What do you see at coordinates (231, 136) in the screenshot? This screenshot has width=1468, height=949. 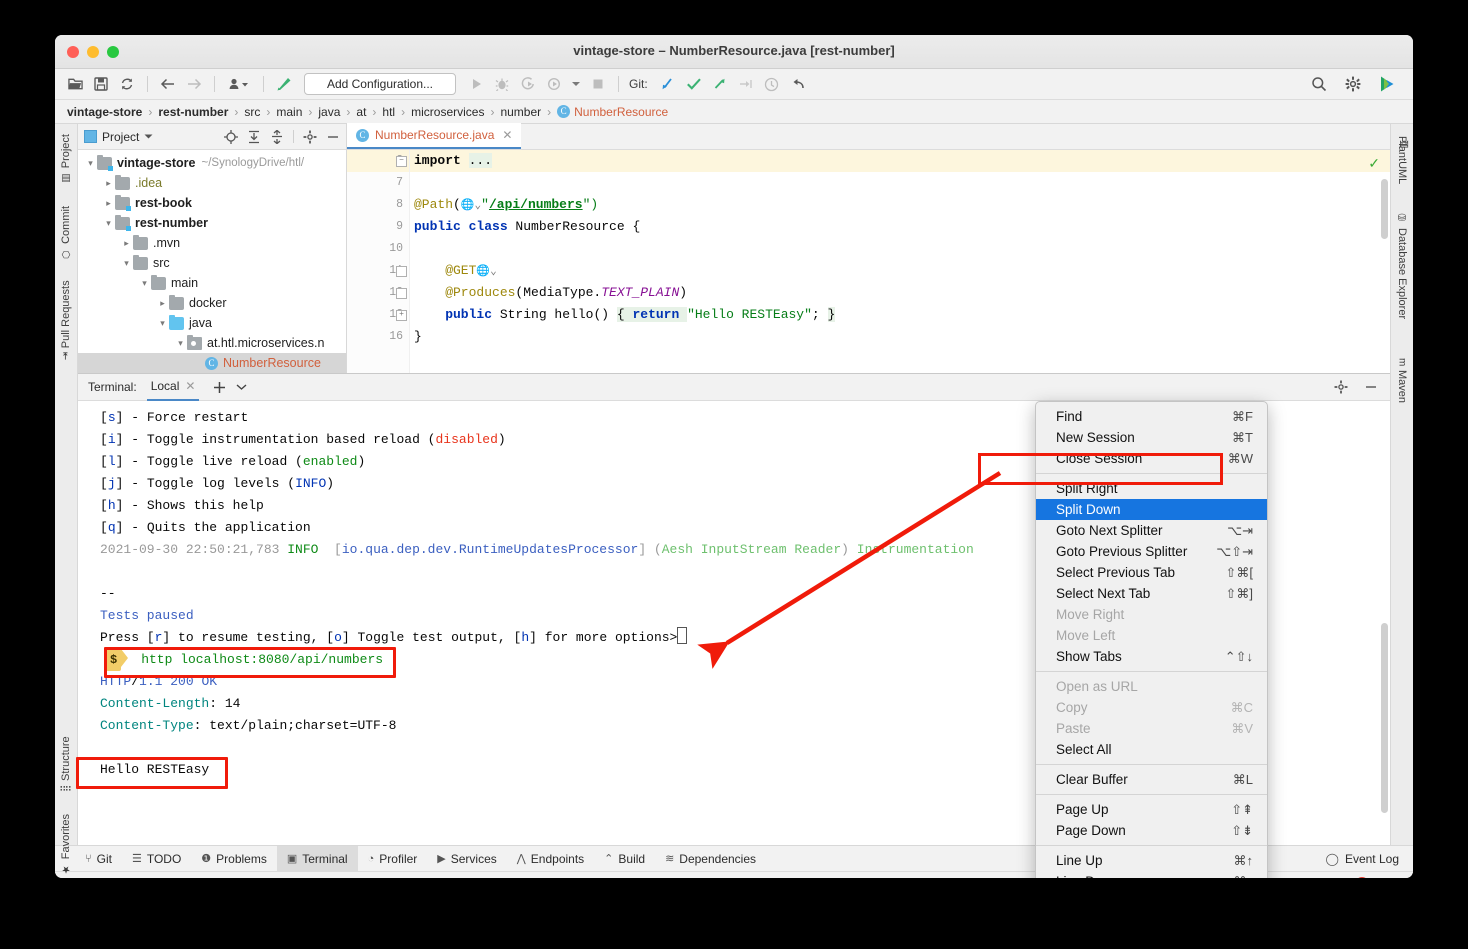 I see `locate-target-icon` at bounding box center [231, 136].